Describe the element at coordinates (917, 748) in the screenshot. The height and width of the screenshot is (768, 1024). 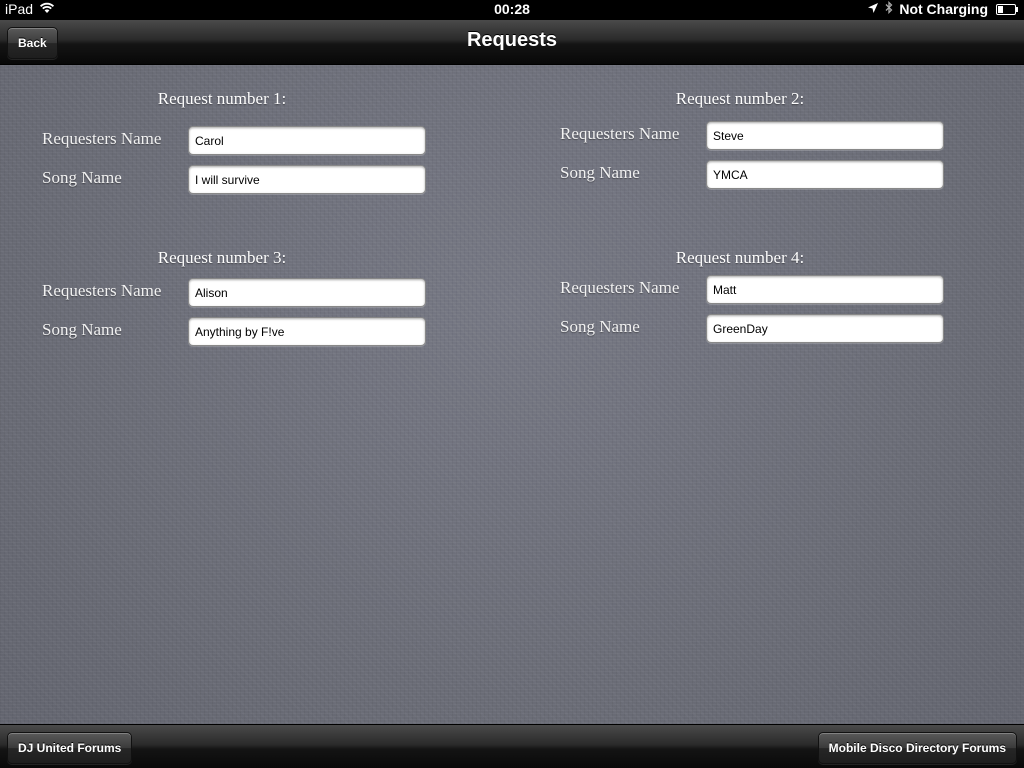
I see `mobile-disco-directory-forums-button: Mobile Disco Directory Forums` at that location.